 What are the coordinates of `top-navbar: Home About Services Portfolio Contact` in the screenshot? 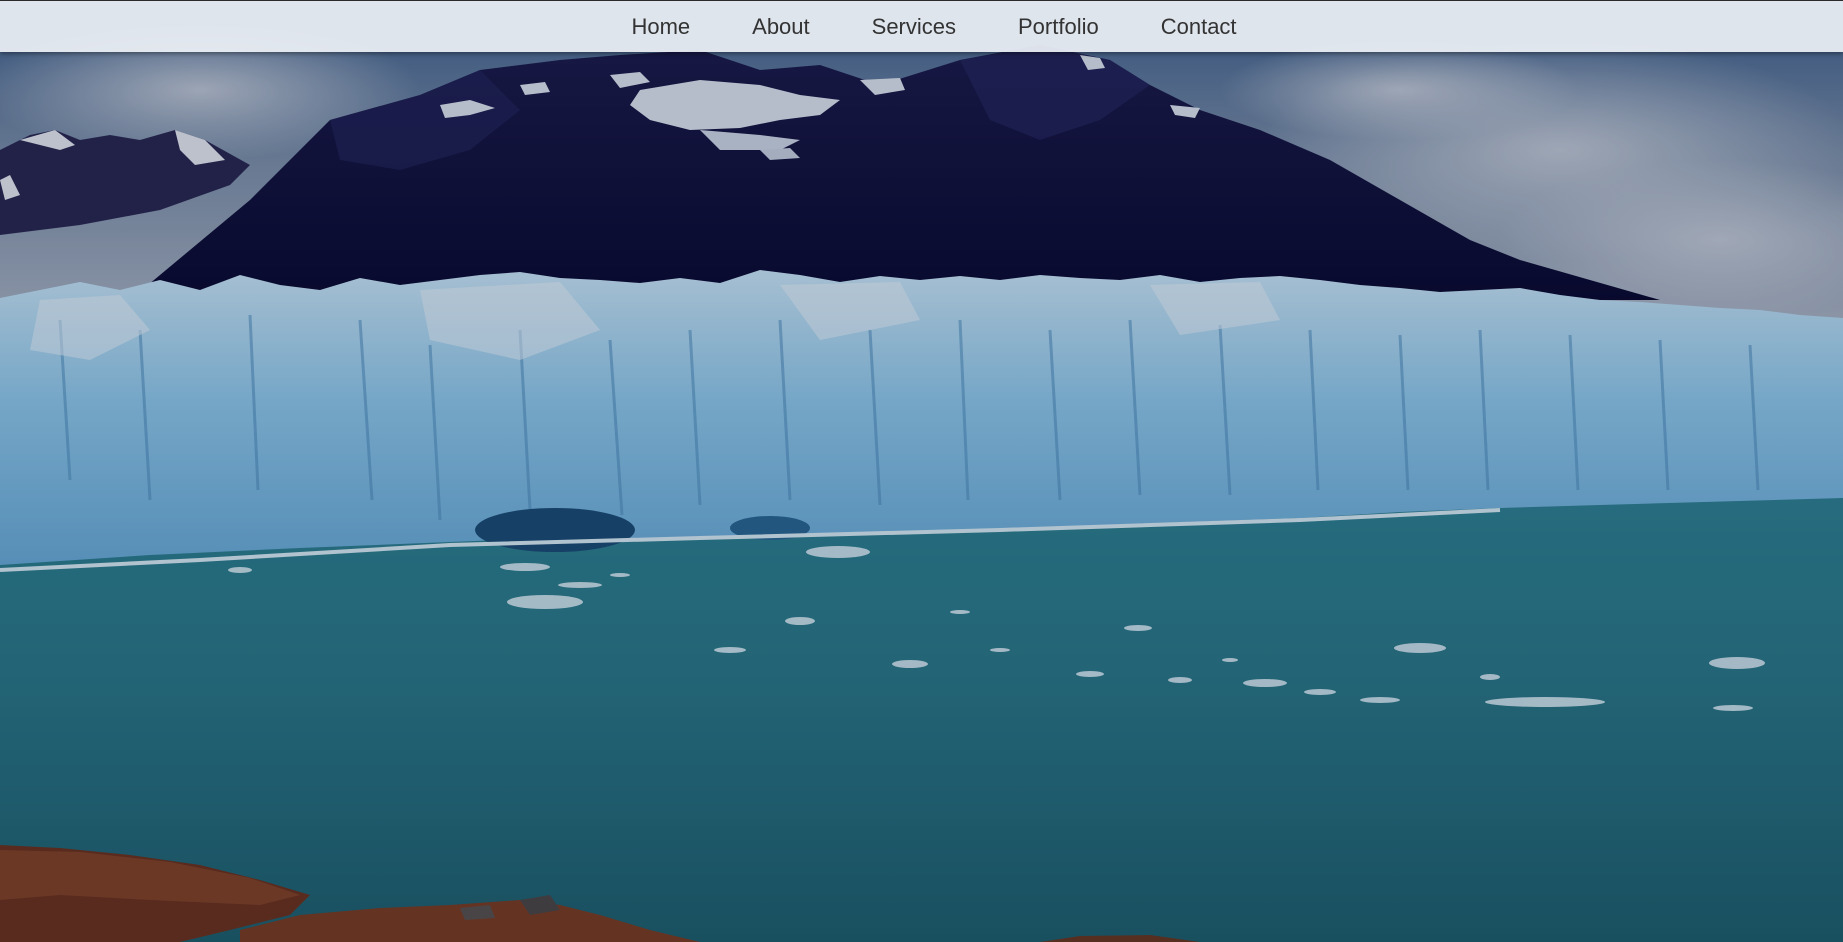 It's located at (921, 26).